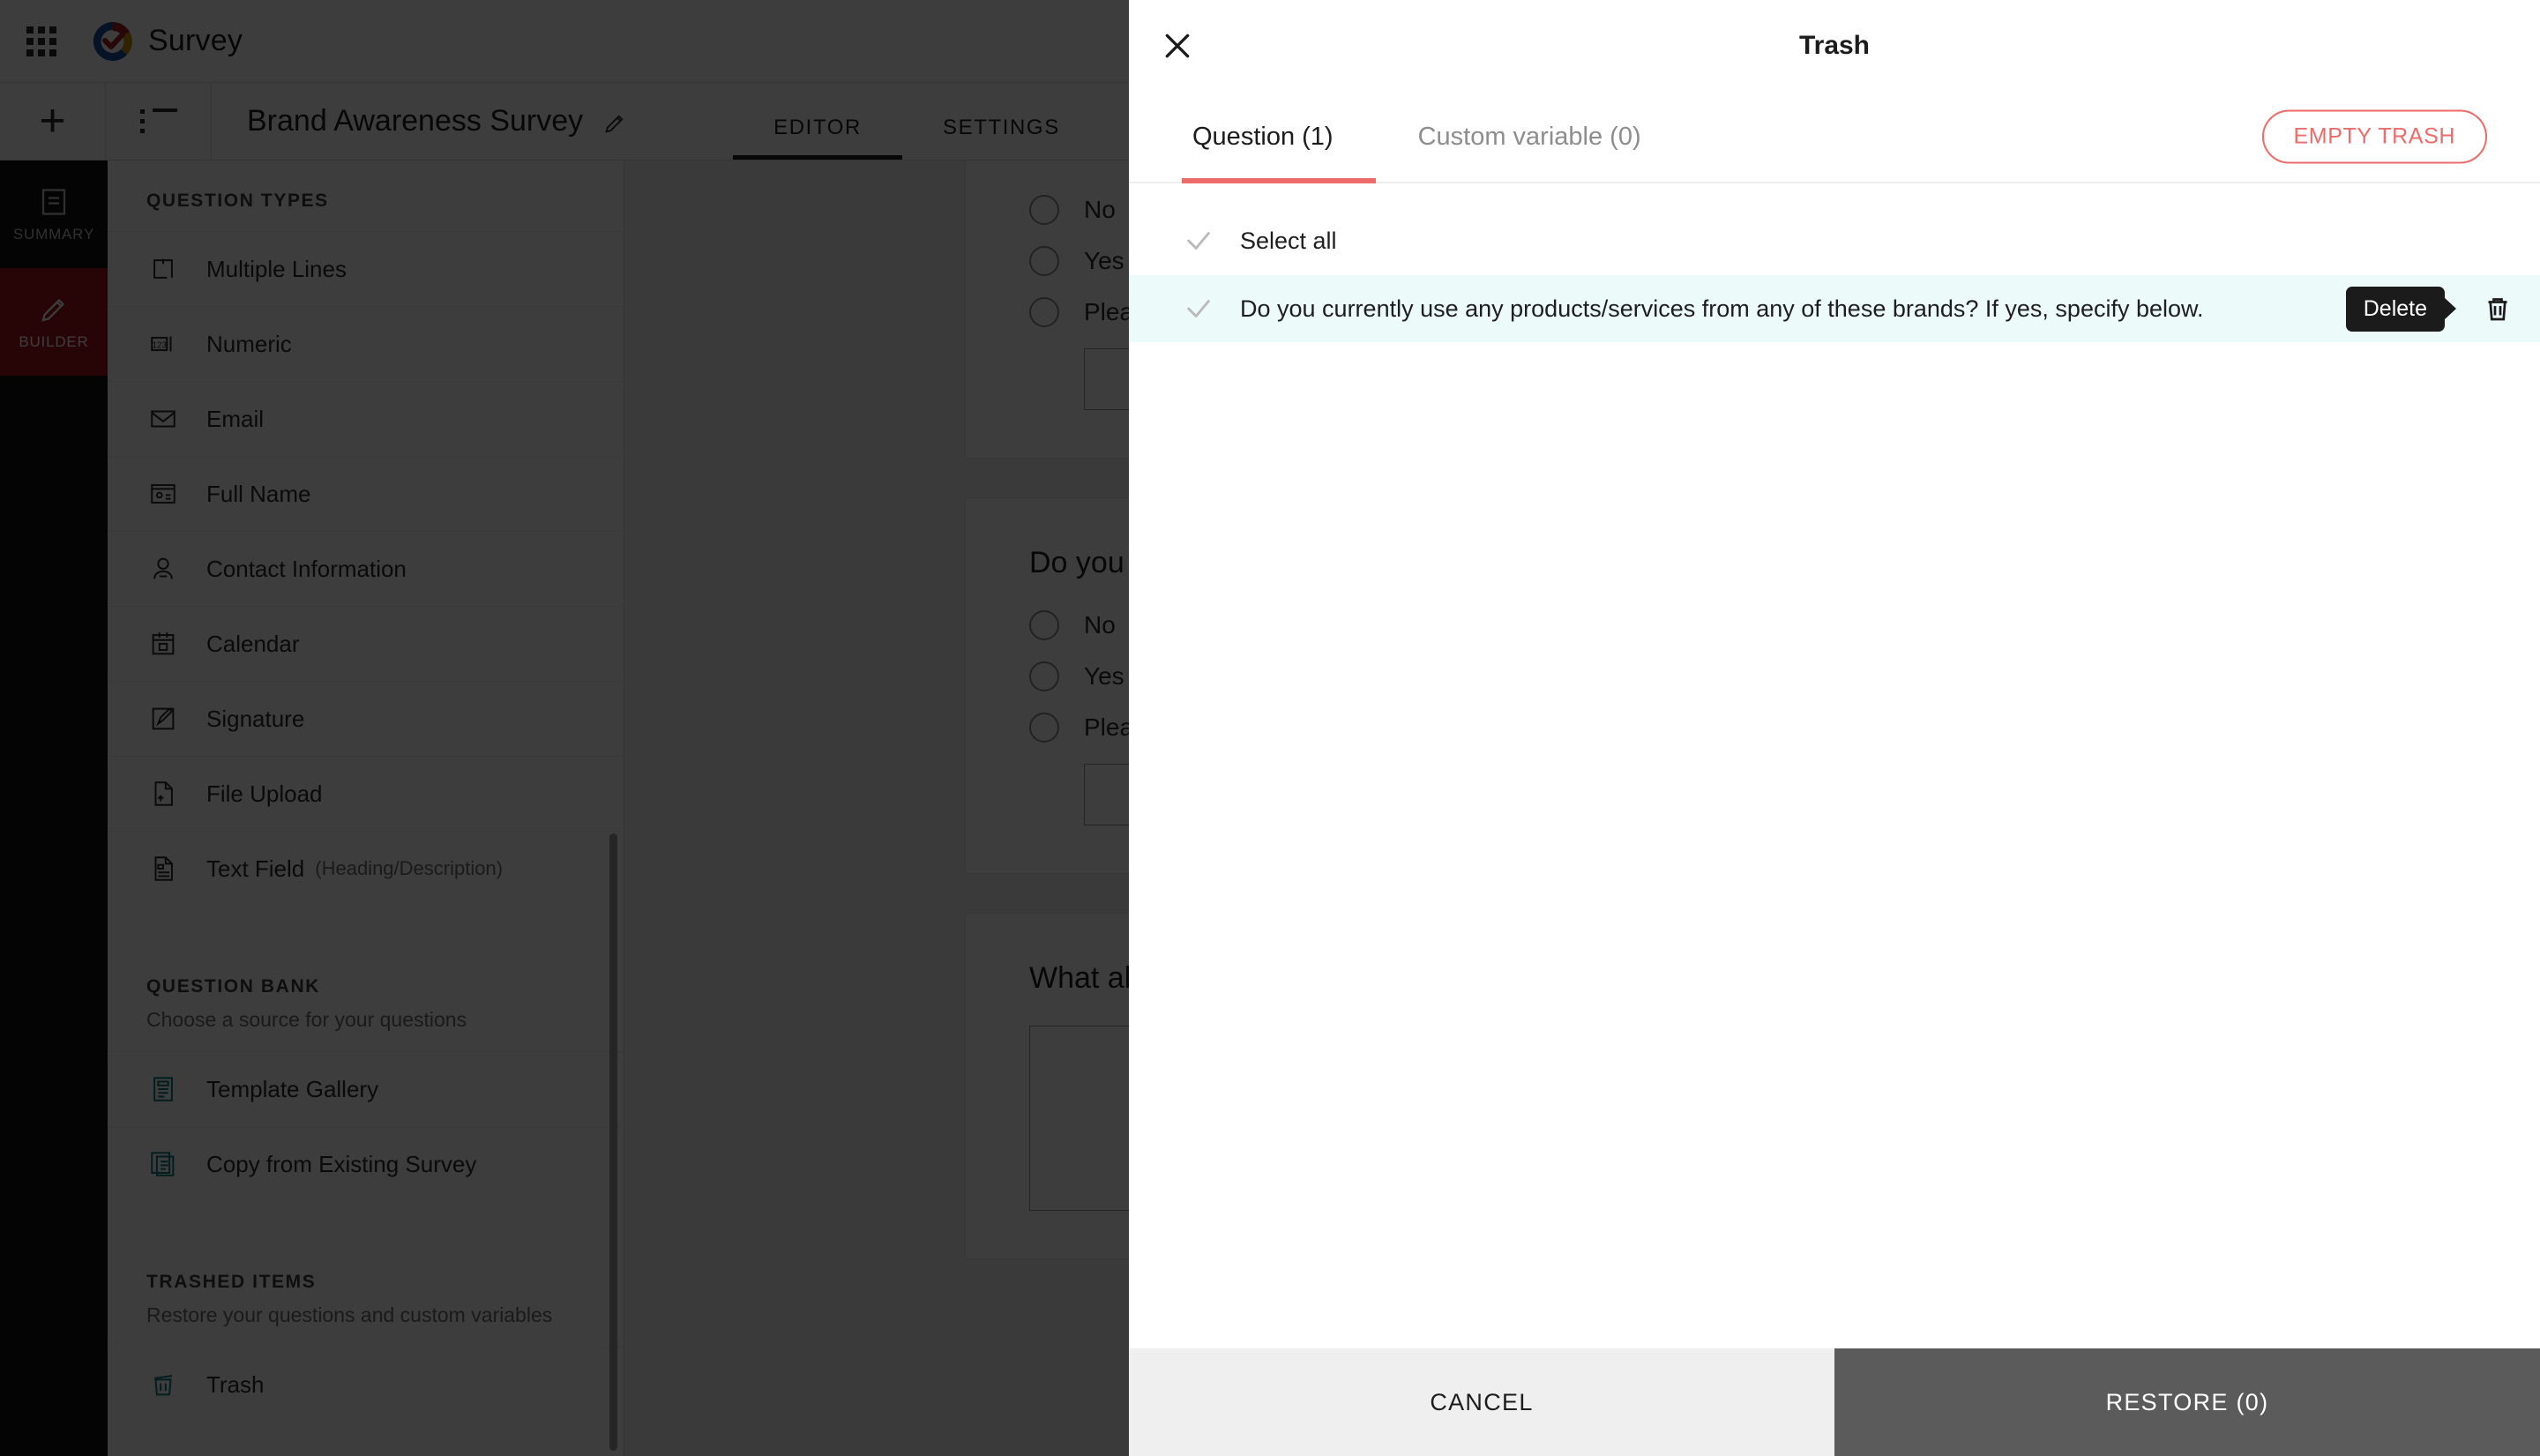  What do you see at coordinates (1279, 137) in the screenshot?
I see `tab-question: Question (1)` at bounding box center [1279, 137].